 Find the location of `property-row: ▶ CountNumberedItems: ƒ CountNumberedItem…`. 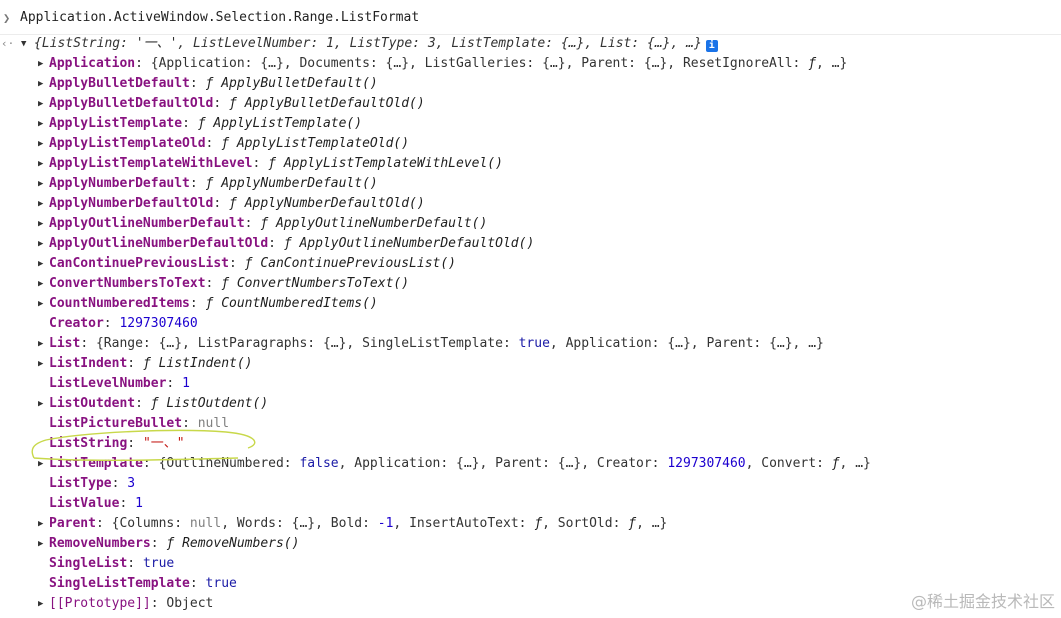

property-row: ▶ CountNumberedItems: ƒ CountNumberedItem… is located at coordinates (530, 304).